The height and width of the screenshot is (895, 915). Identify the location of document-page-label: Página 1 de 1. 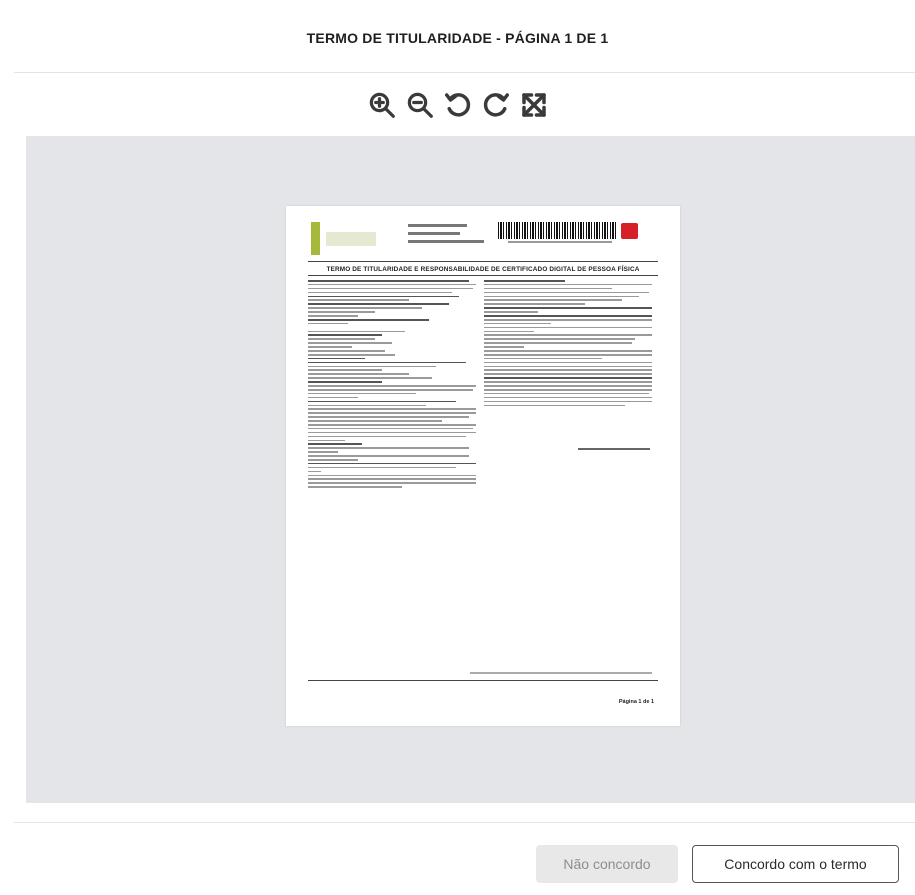
(636, 702).